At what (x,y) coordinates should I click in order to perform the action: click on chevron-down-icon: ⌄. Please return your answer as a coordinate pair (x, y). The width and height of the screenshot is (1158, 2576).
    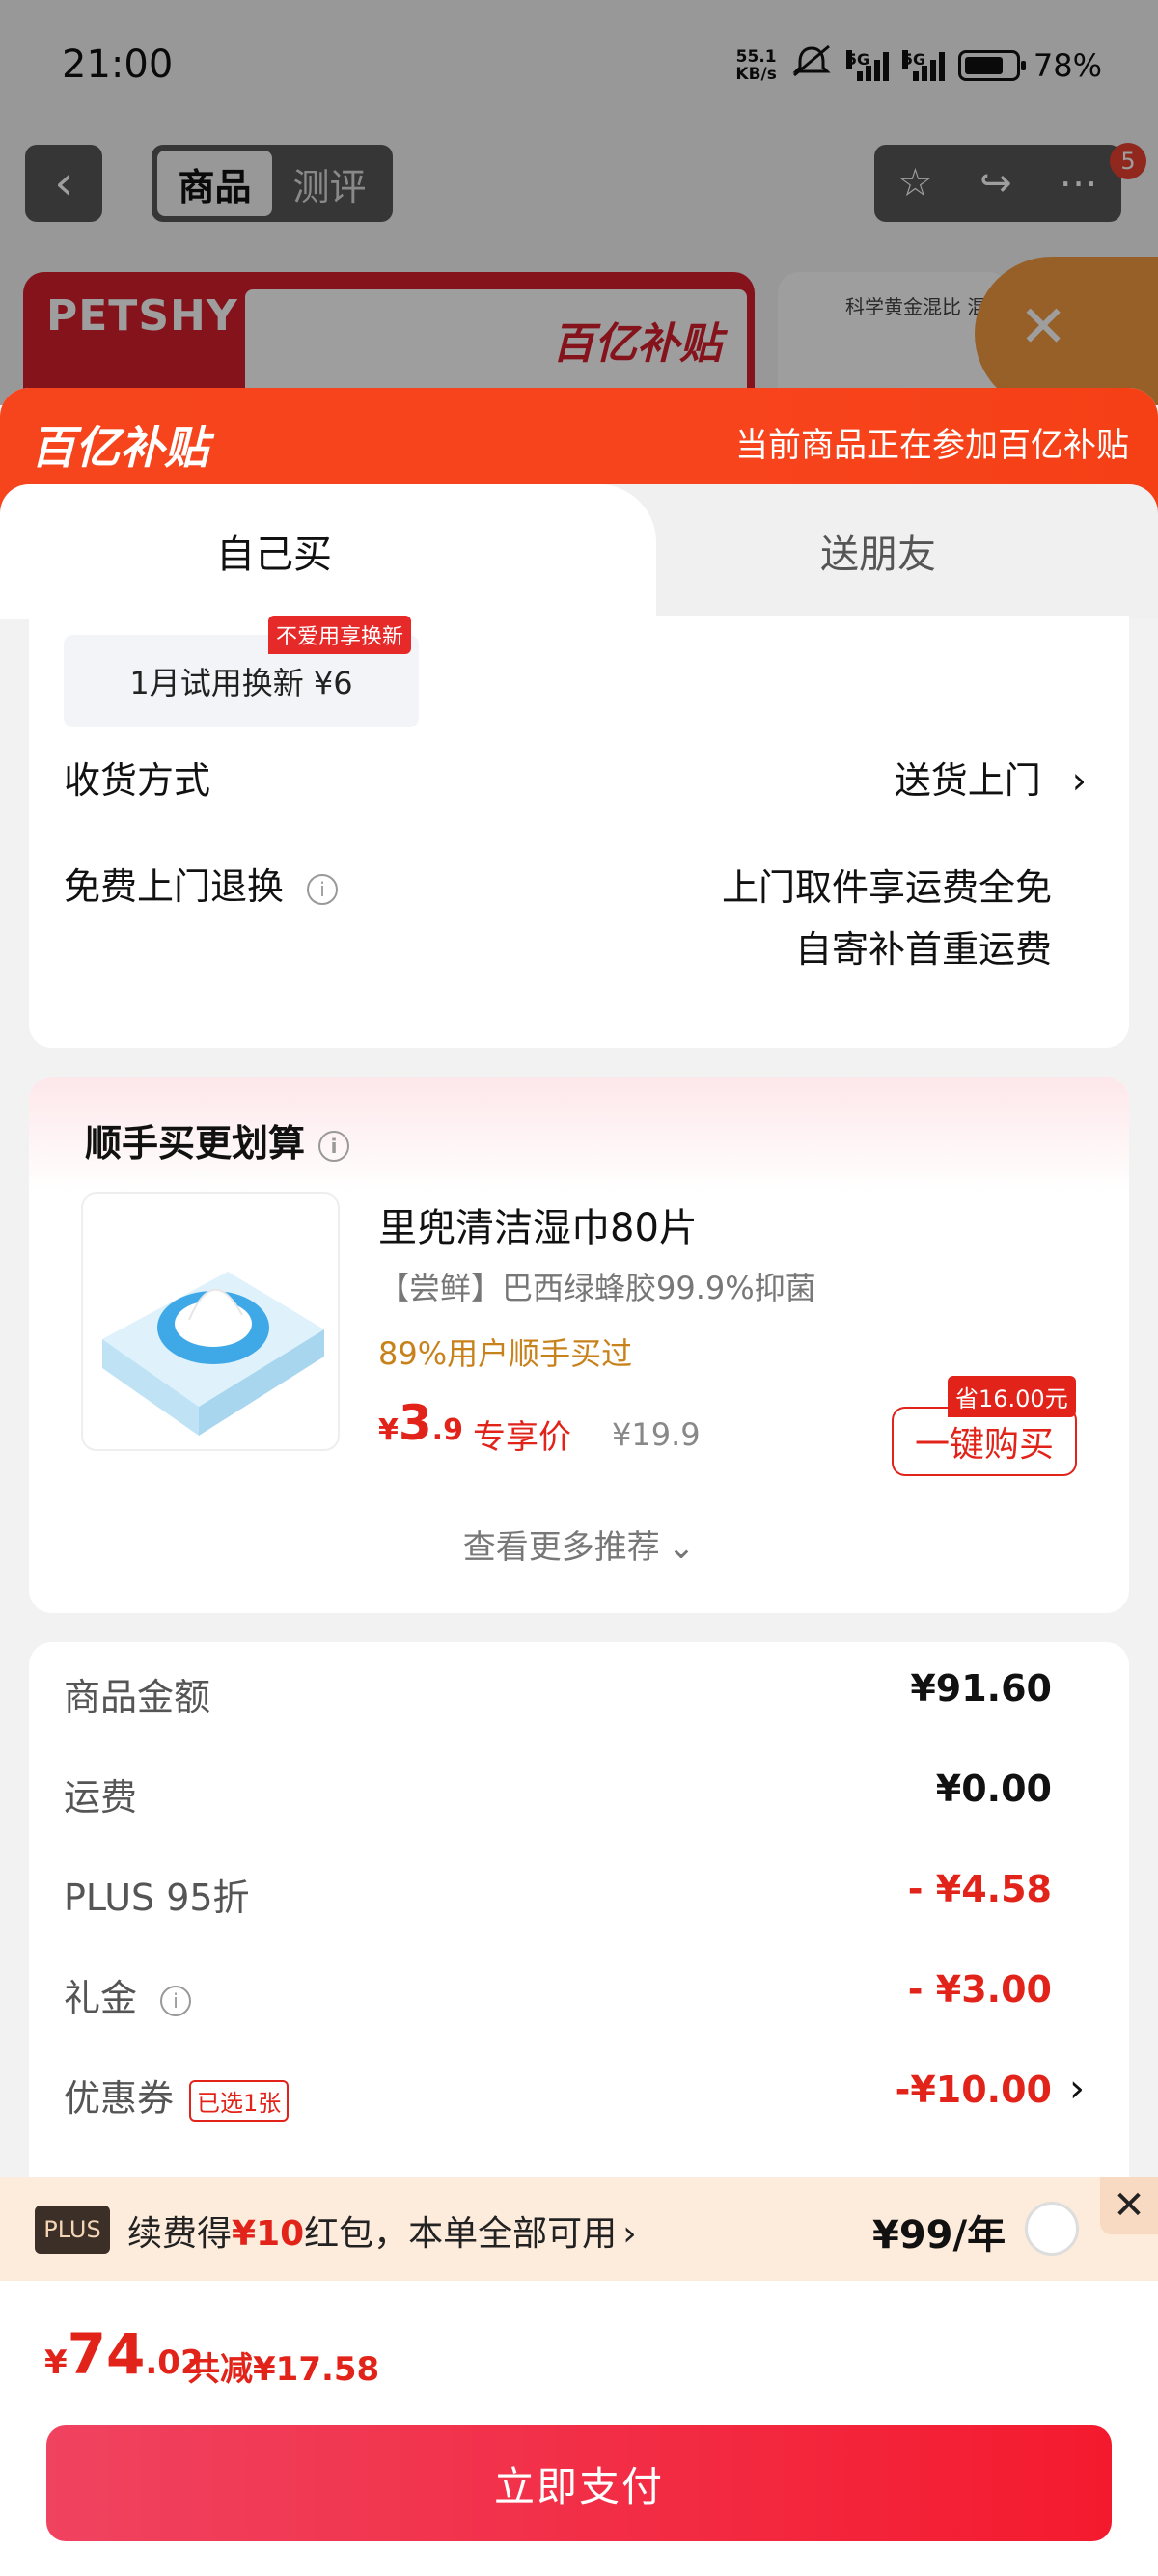
    Looking at the image, I should click on (681, 1548).